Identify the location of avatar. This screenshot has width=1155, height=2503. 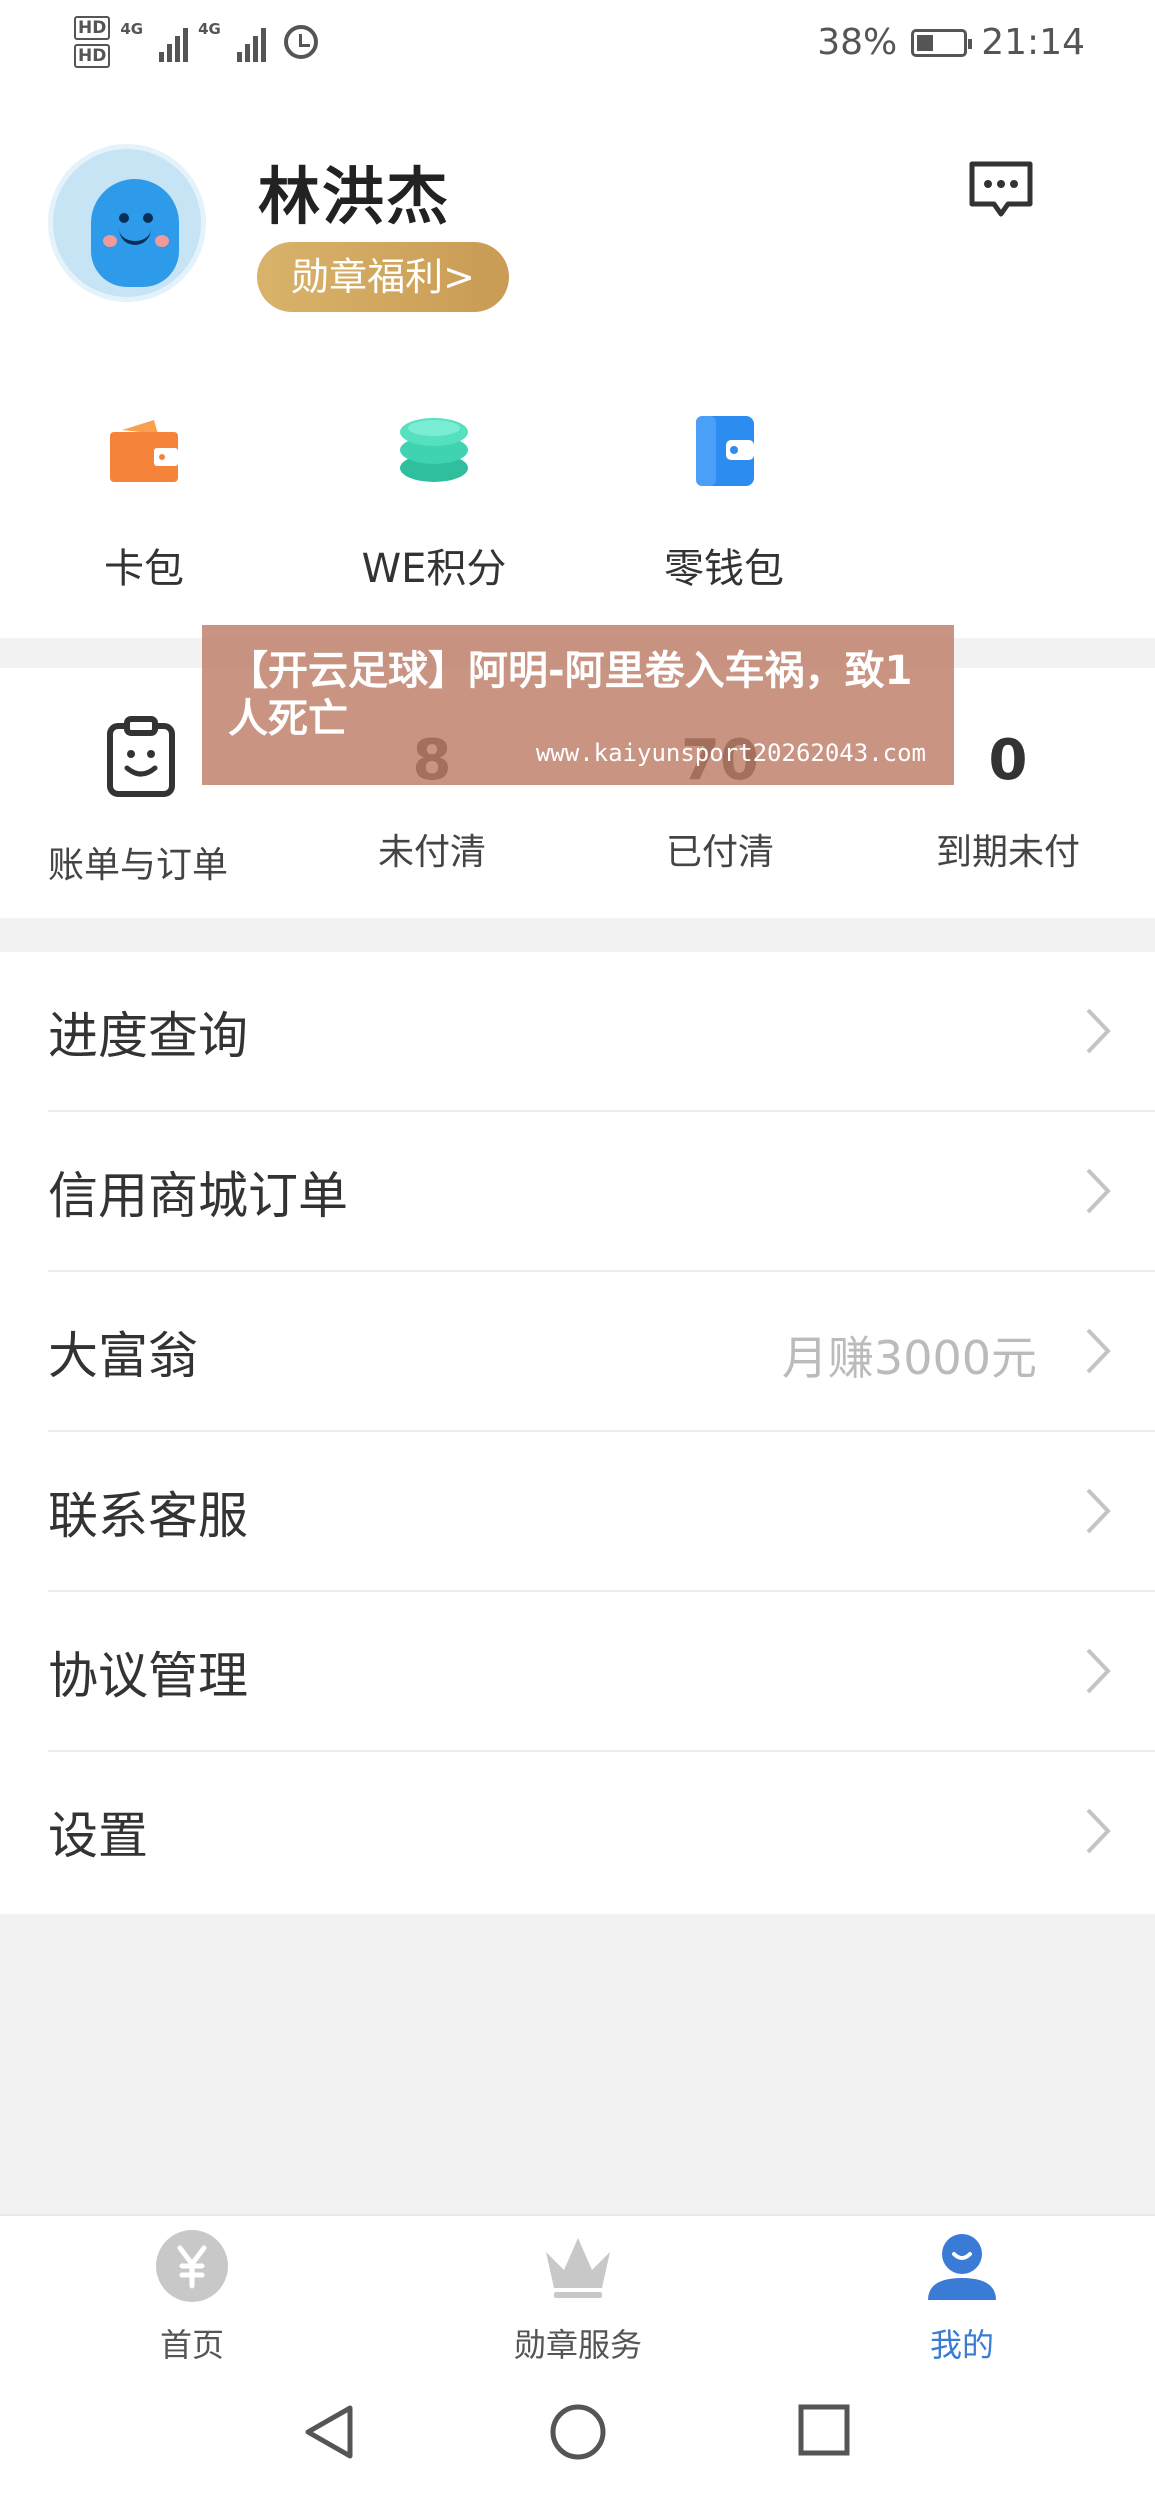
(127, 223).